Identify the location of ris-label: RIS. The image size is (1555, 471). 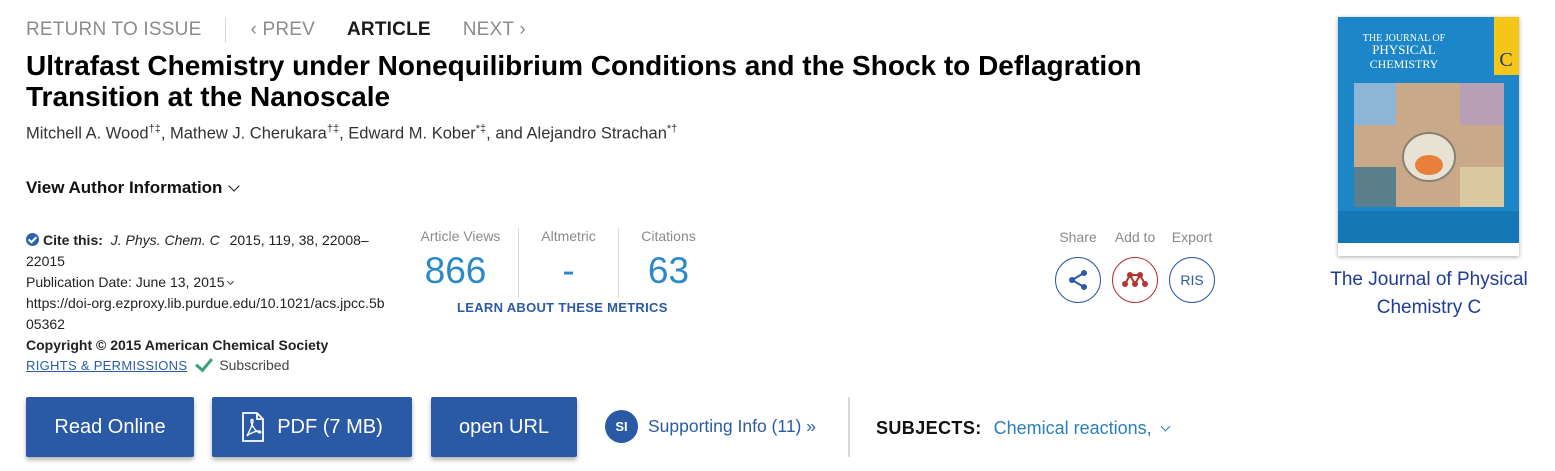
(1192, 280).